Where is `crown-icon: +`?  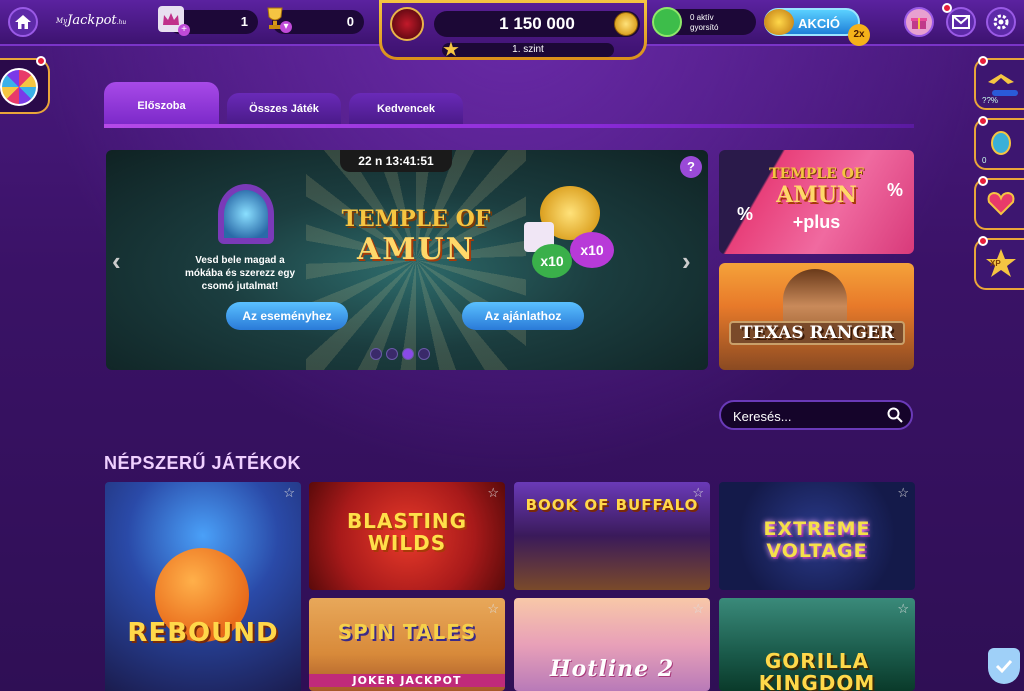
crown-icon: + is located at coordinates (174, 21).